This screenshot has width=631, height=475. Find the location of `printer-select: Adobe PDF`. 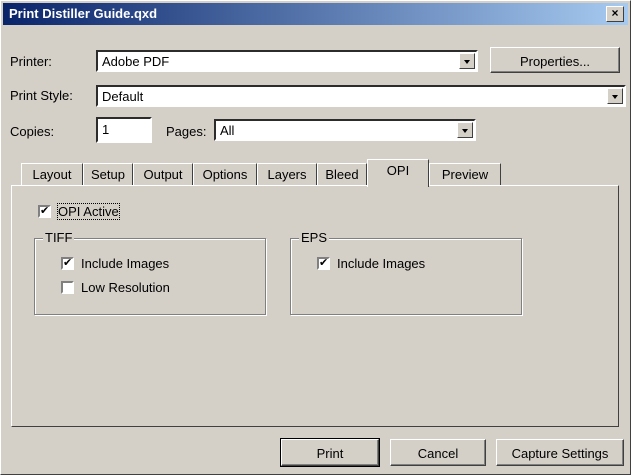

printer-select: Adobe PDF is located at coordinates (287, 61).